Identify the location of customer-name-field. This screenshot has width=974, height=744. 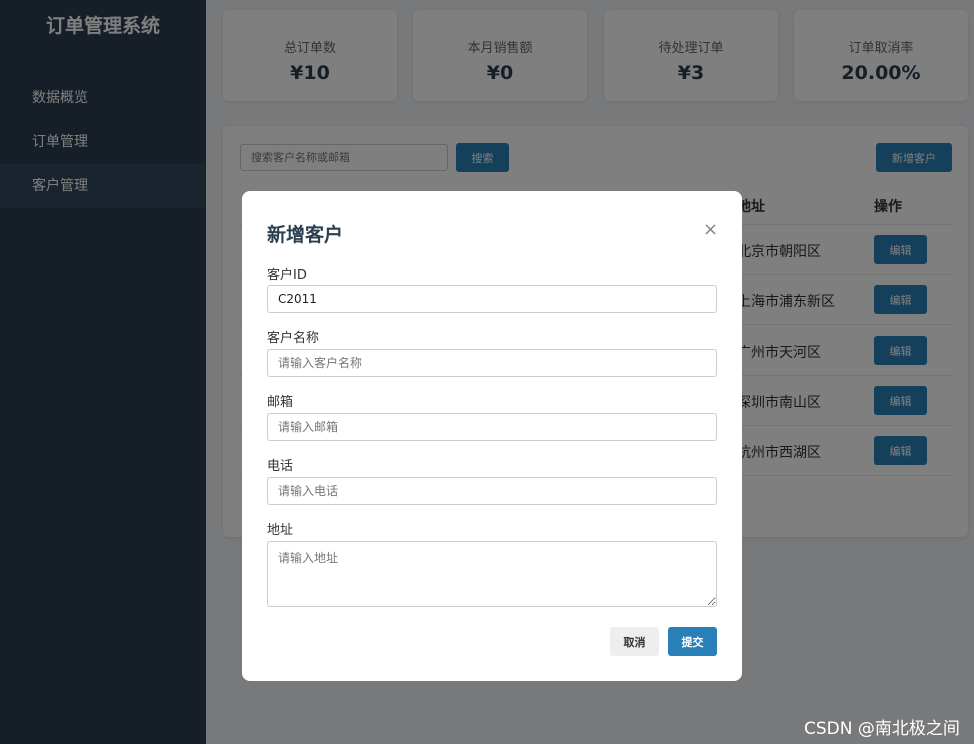
(492, 363).